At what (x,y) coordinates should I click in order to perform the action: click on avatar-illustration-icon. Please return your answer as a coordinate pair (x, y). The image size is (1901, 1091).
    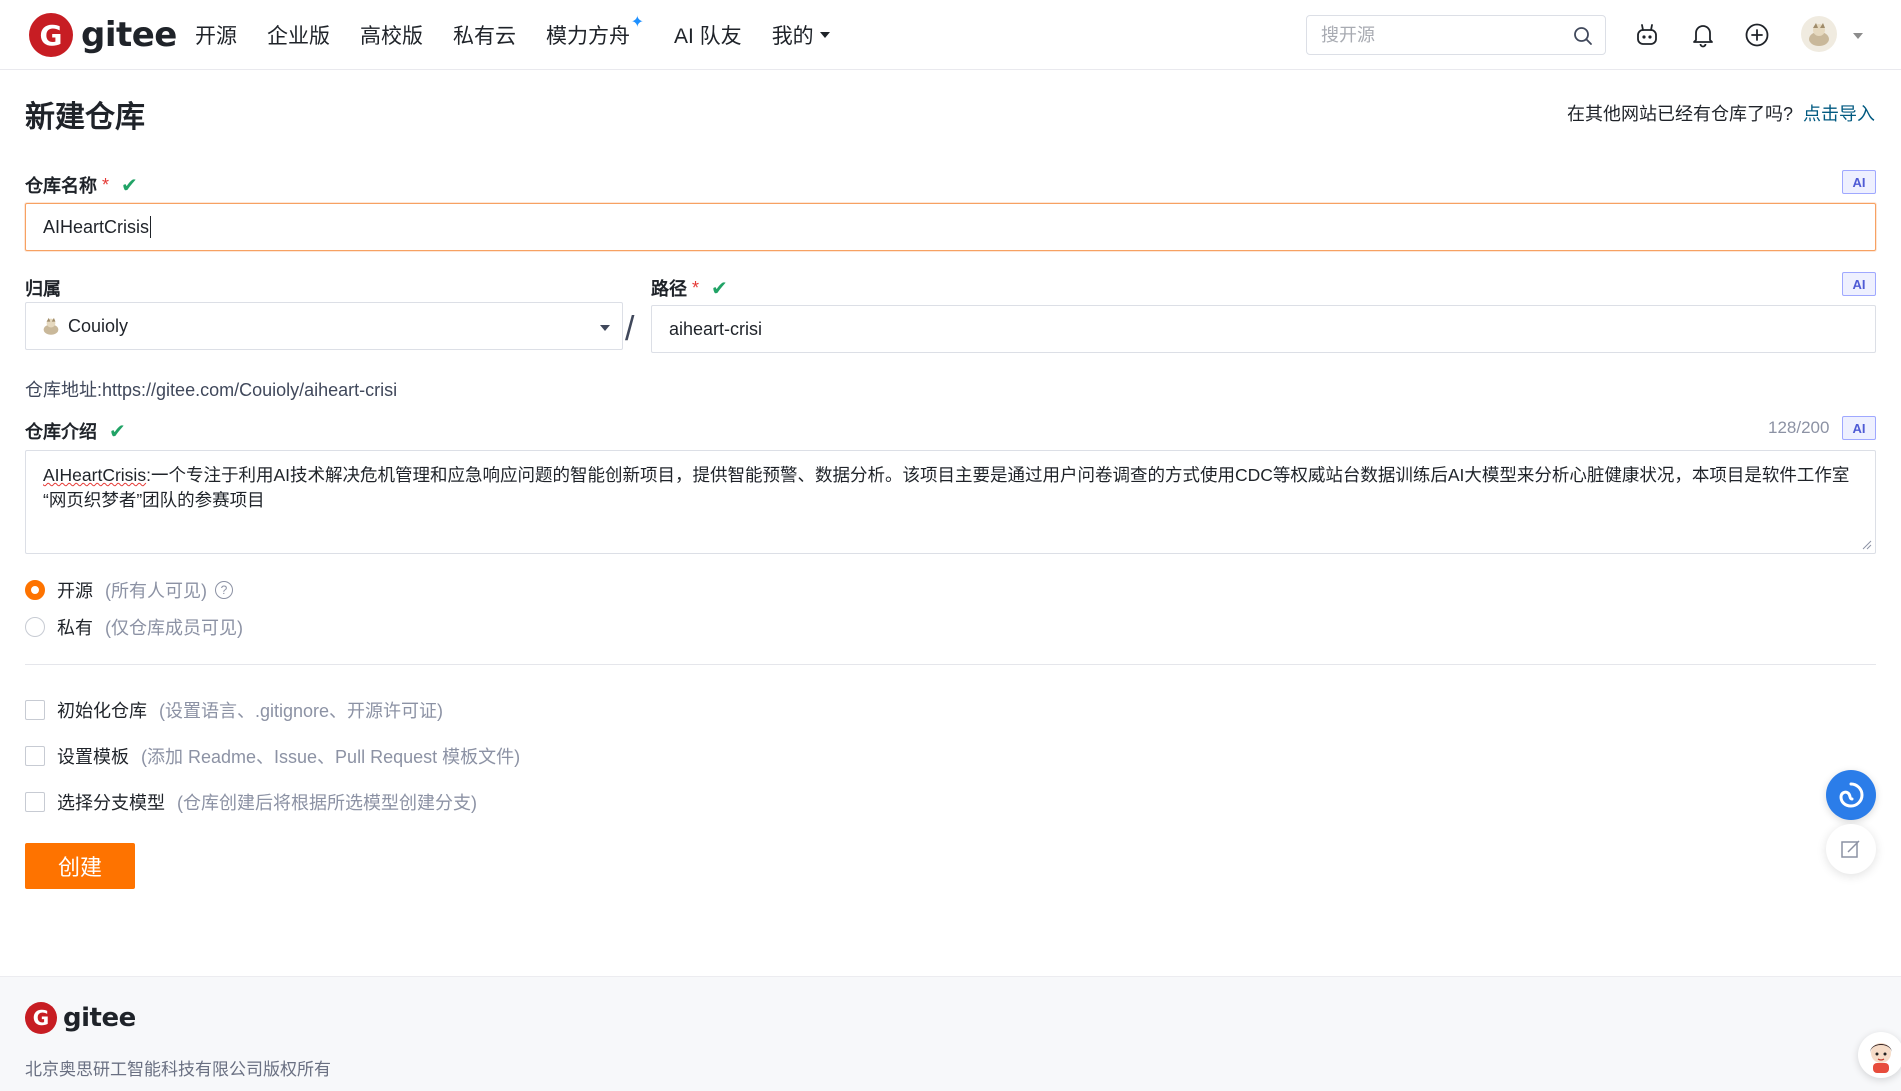
    Looking at the image, I should click on (1819, 34).